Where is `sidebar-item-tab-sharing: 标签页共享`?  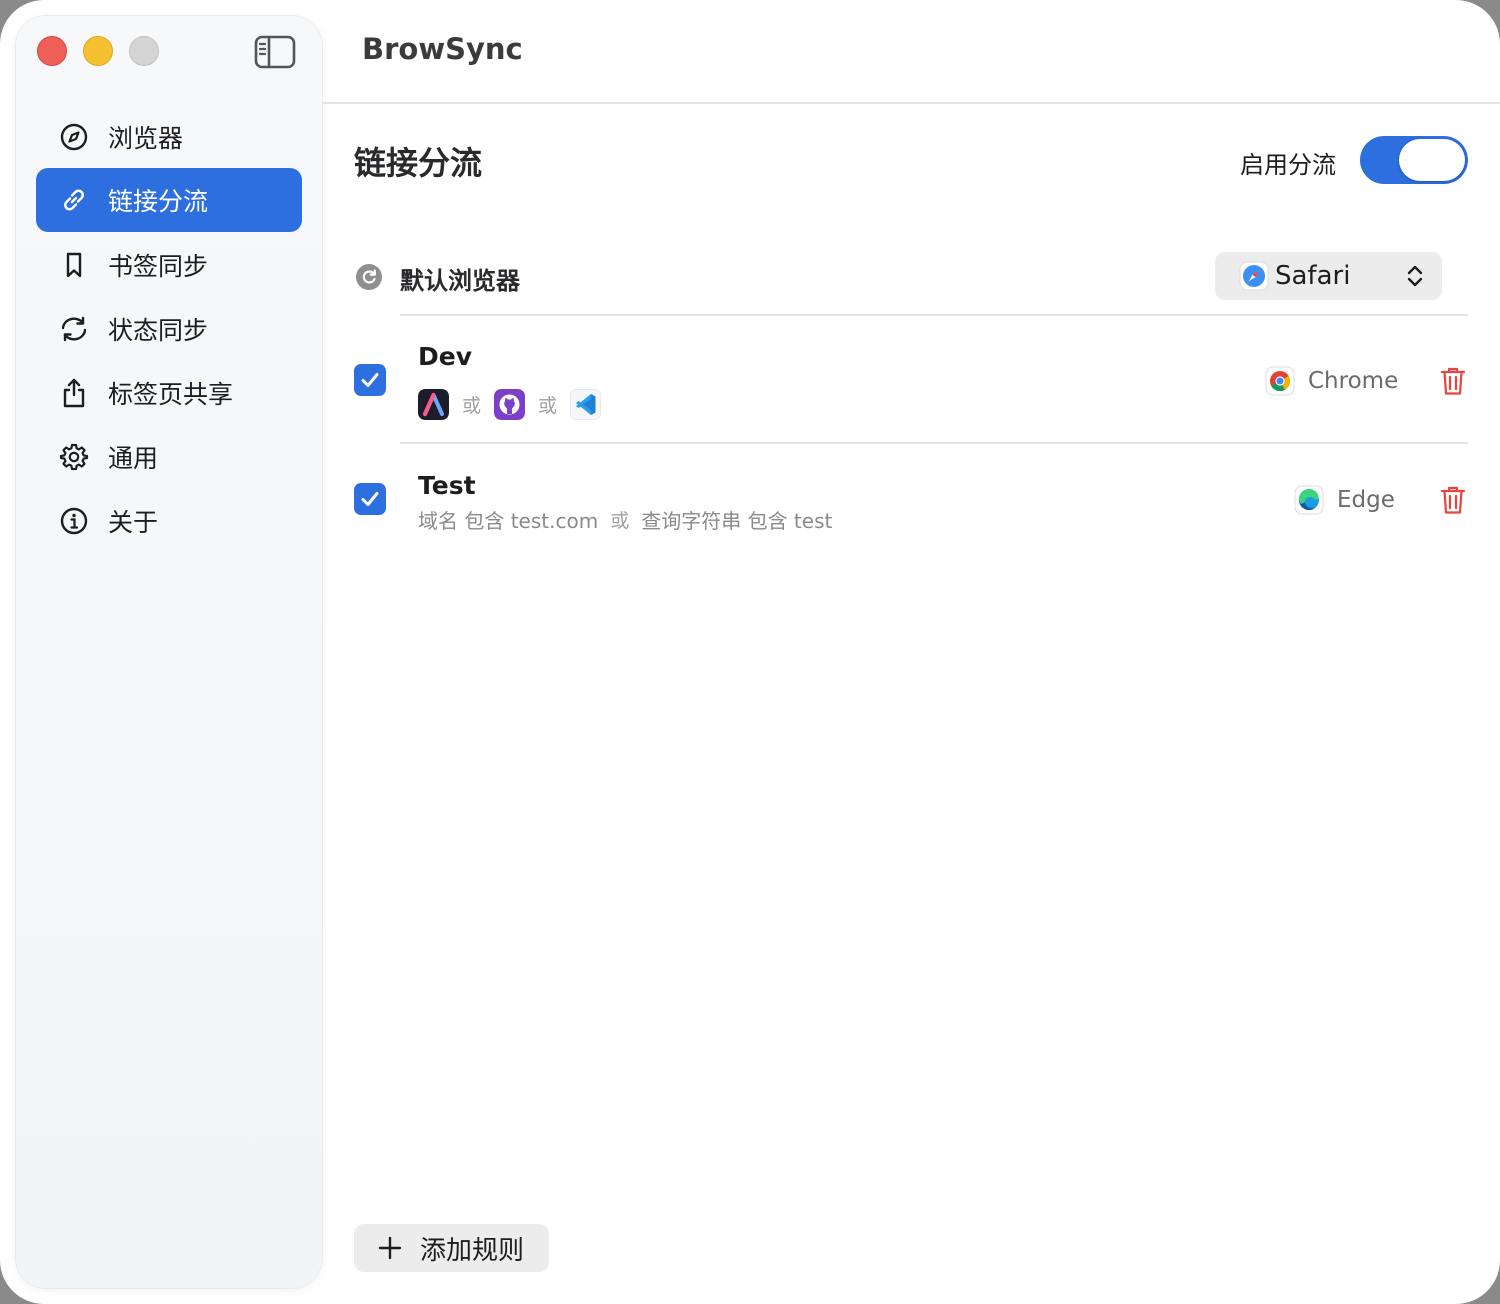 sidebar-item-tab-sharing: 标签页共享 is located at coordinates (169, 393).